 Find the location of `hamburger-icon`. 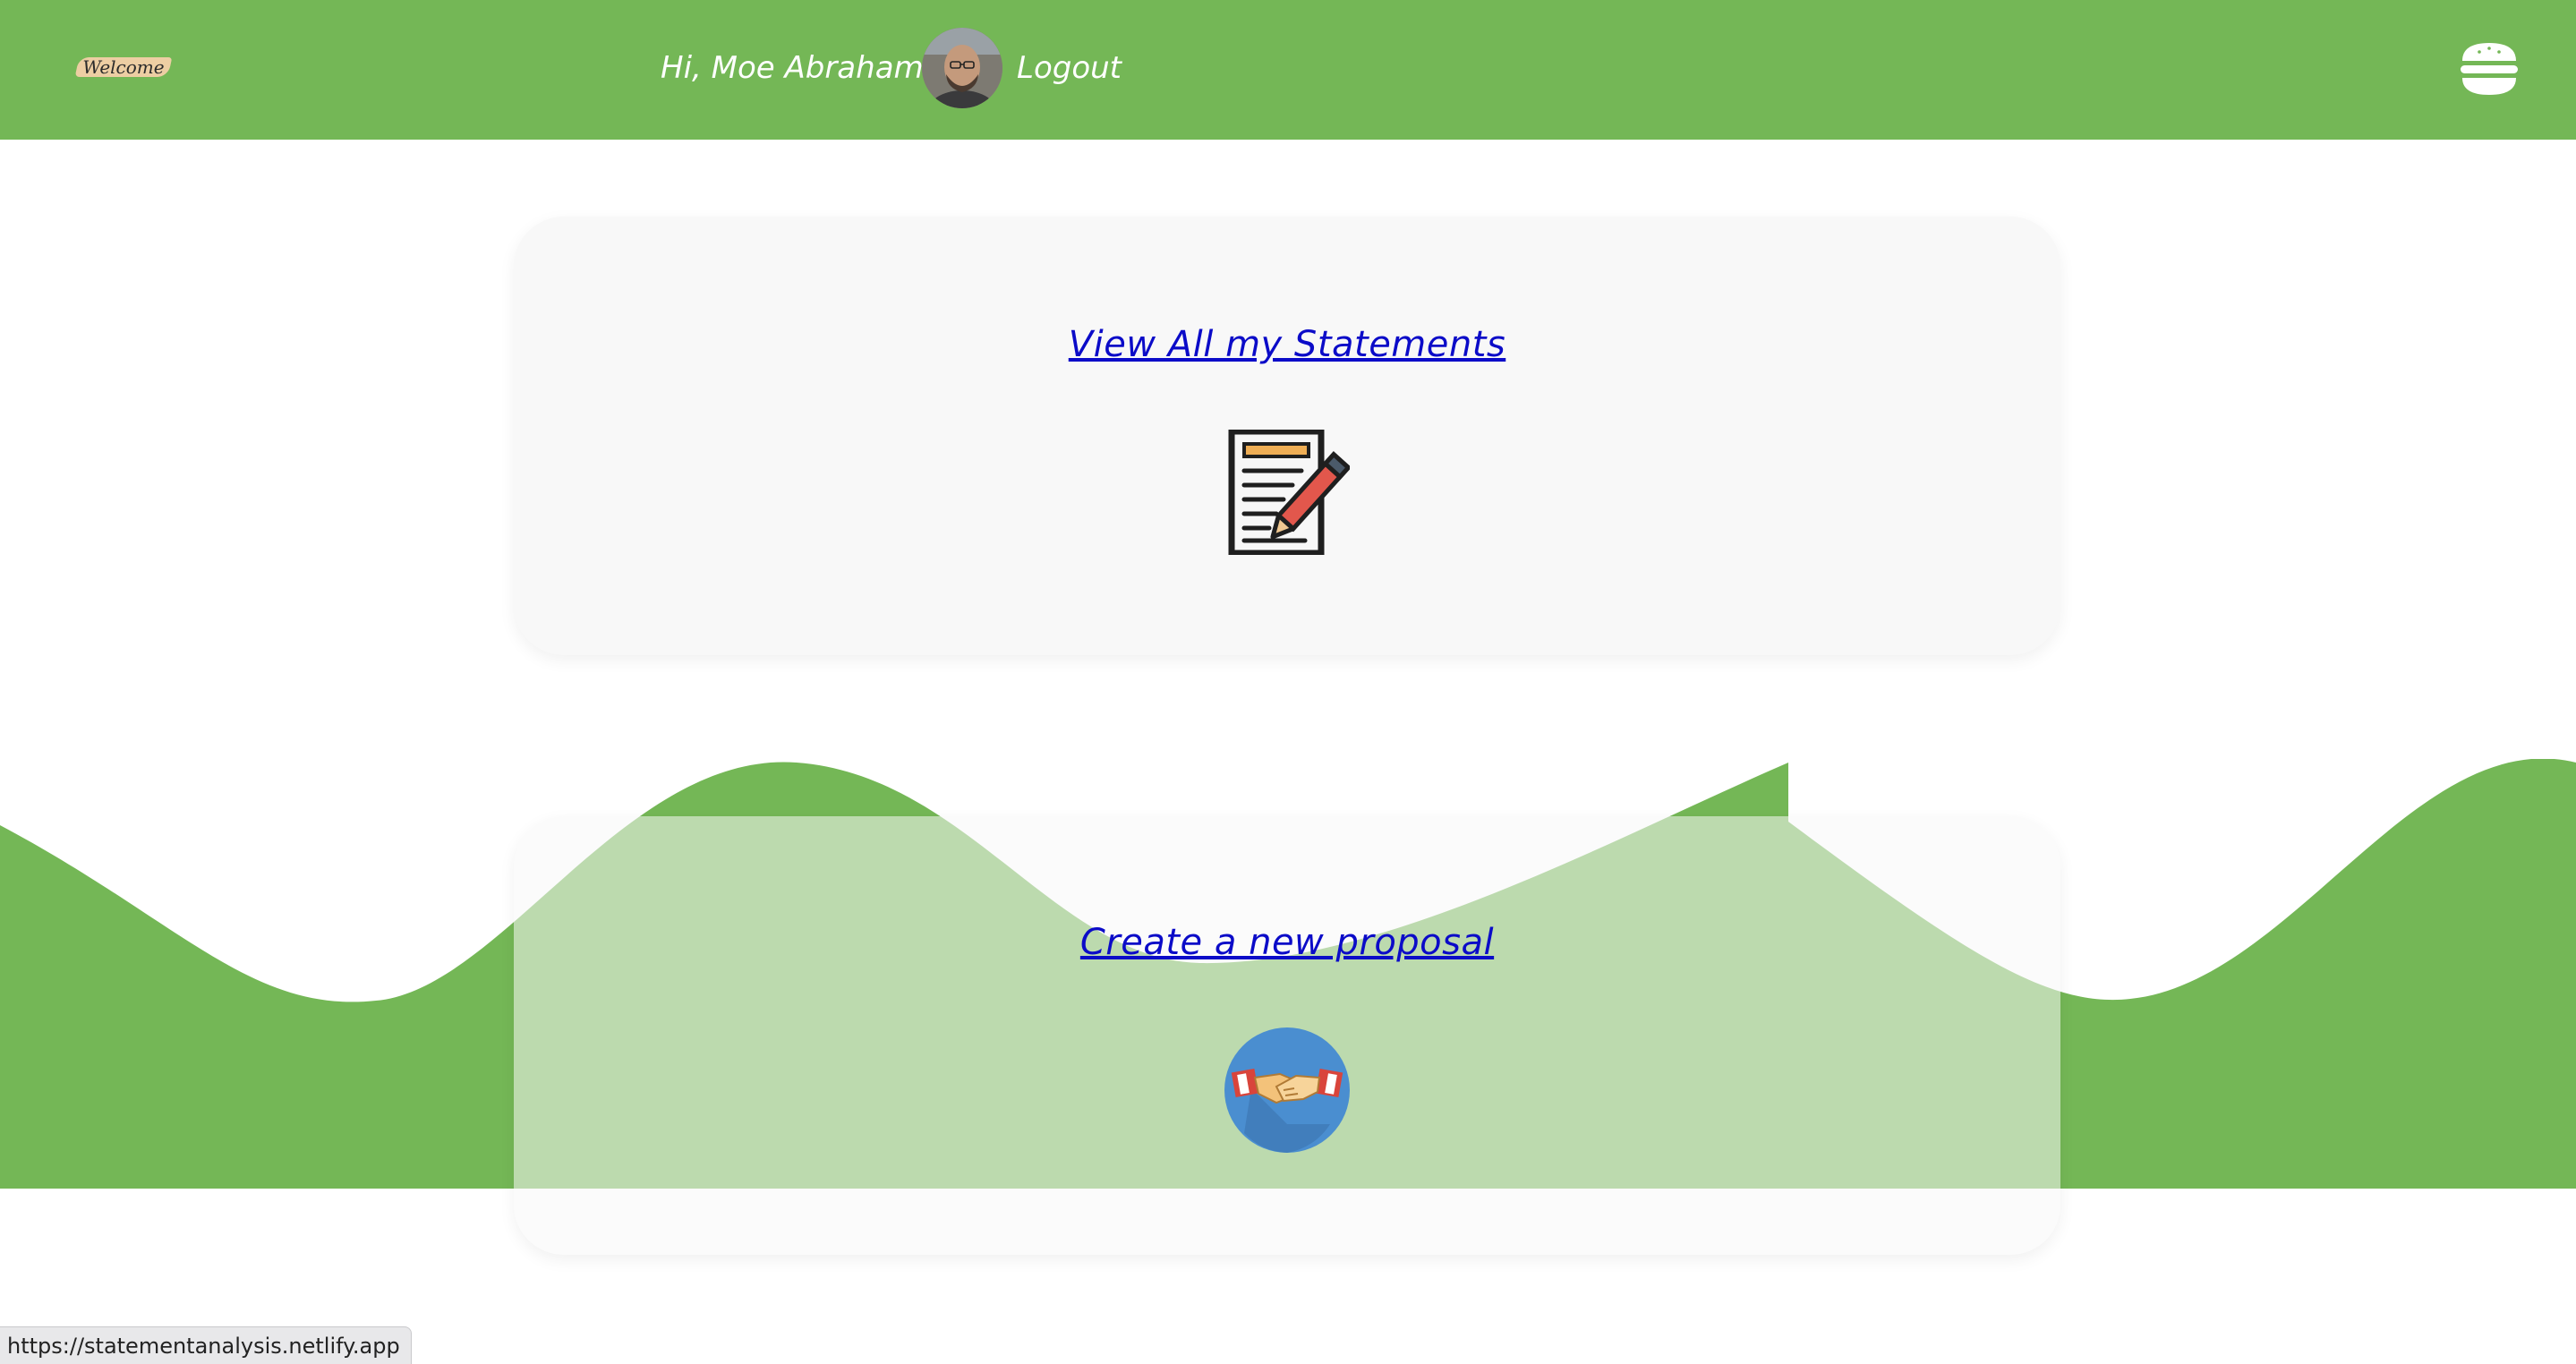

hamburger-icon is located at coordinates (2489, 69).